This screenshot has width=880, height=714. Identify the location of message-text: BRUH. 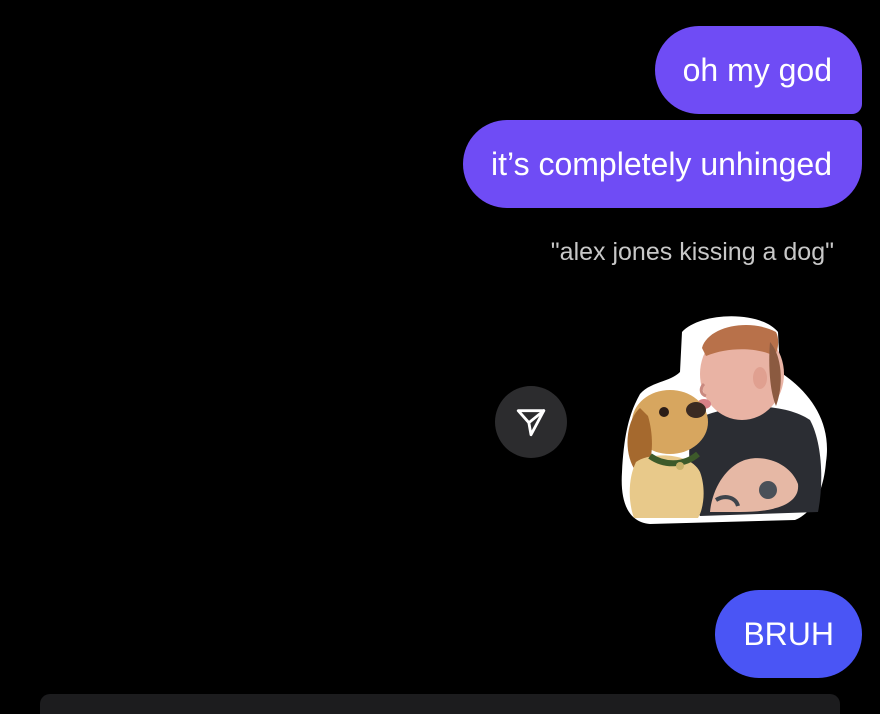
(788, 634).